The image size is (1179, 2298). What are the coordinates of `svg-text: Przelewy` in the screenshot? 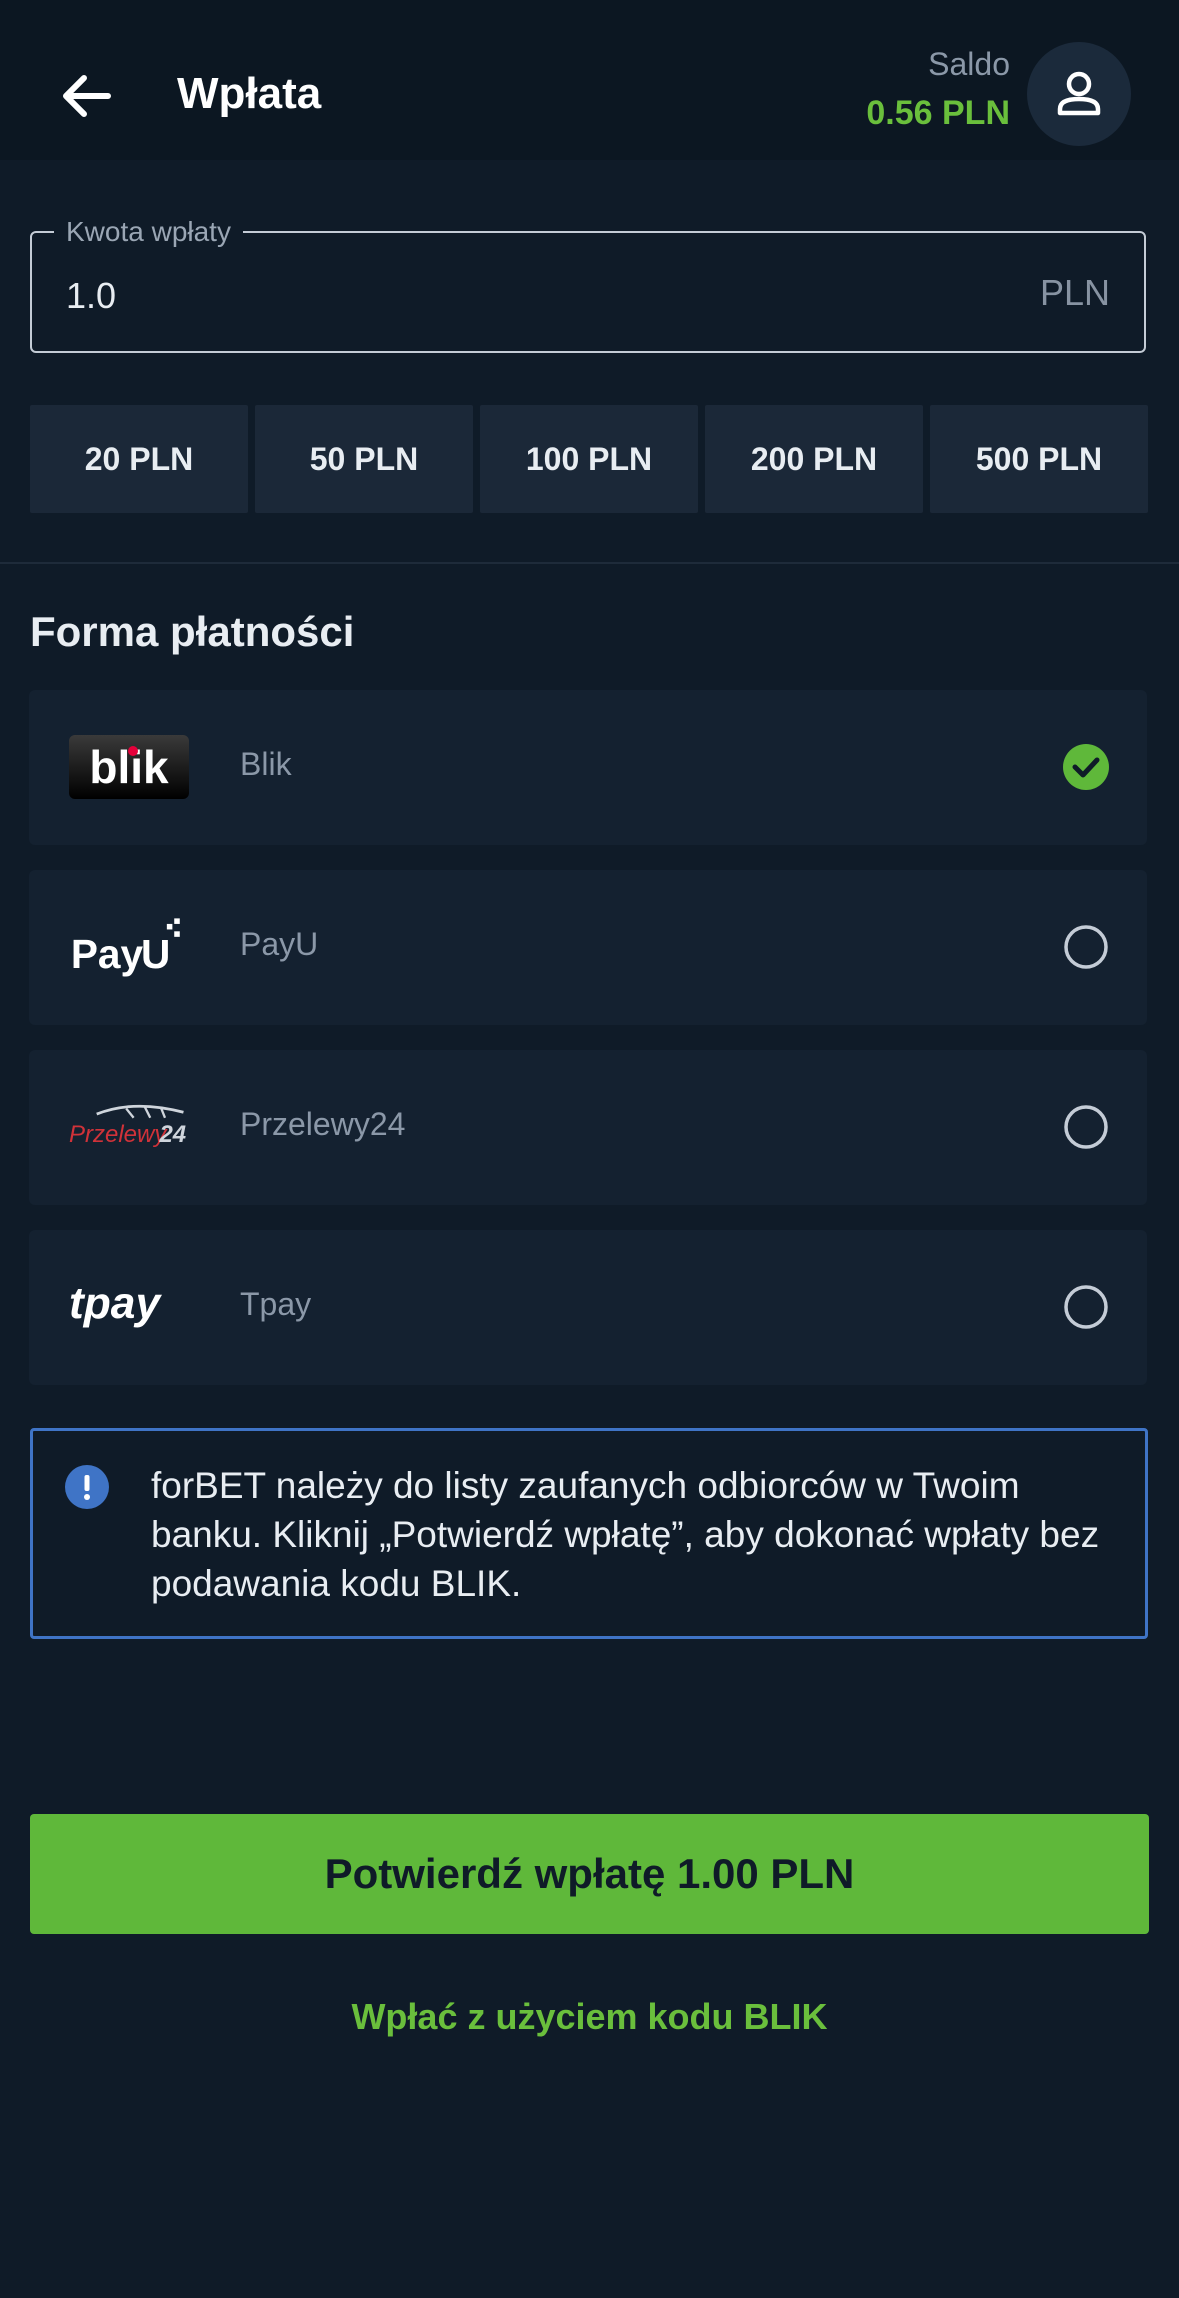 It's located at (118, 1134).